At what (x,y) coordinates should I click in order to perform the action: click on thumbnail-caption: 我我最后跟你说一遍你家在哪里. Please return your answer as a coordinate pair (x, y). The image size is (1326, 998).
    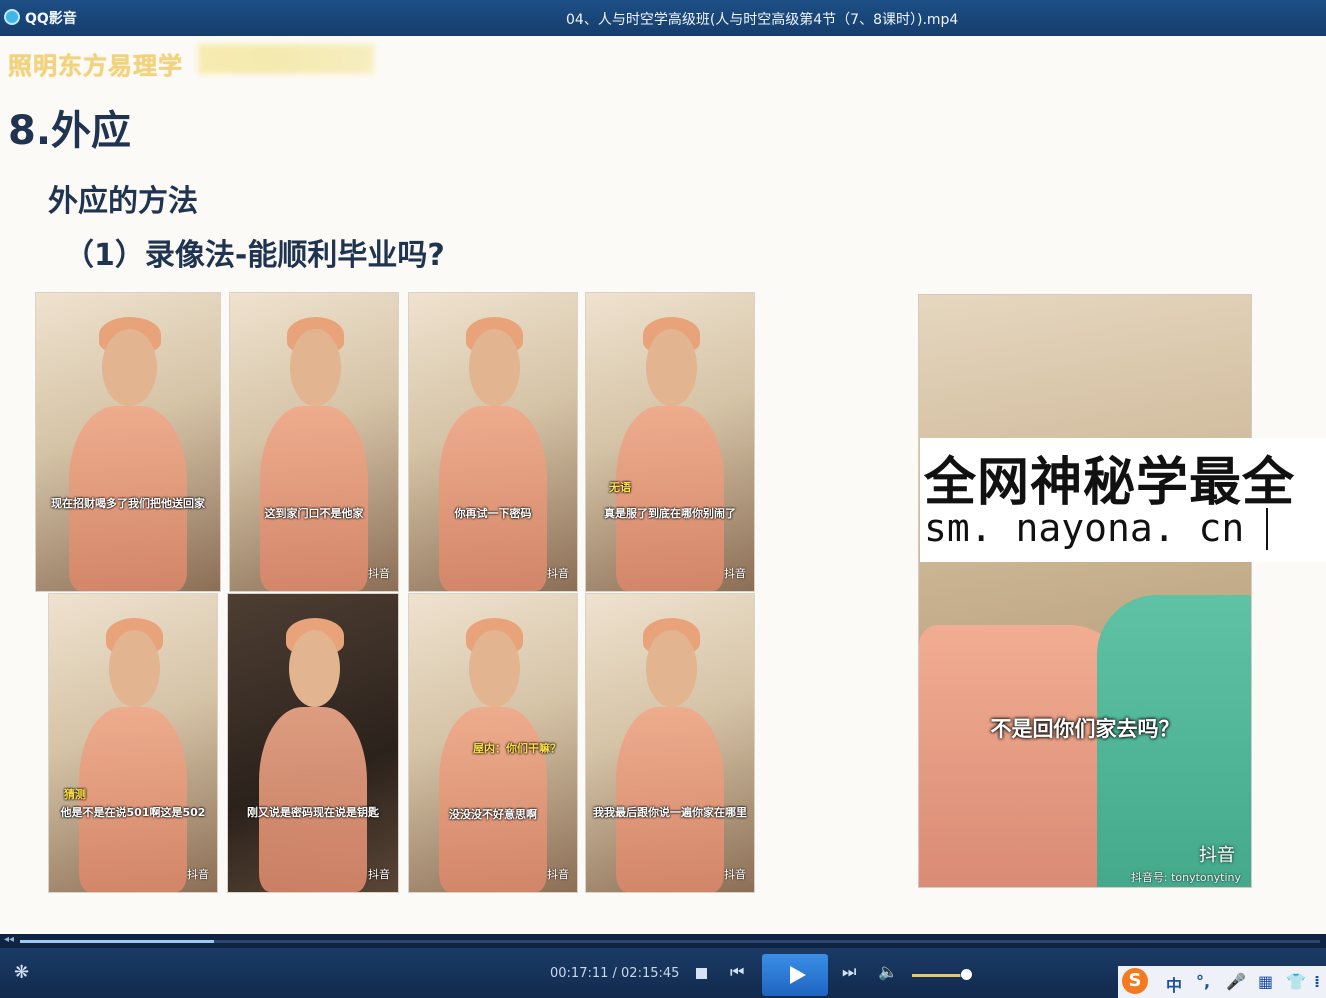
    Looking at the image, I should click on (670, 812).